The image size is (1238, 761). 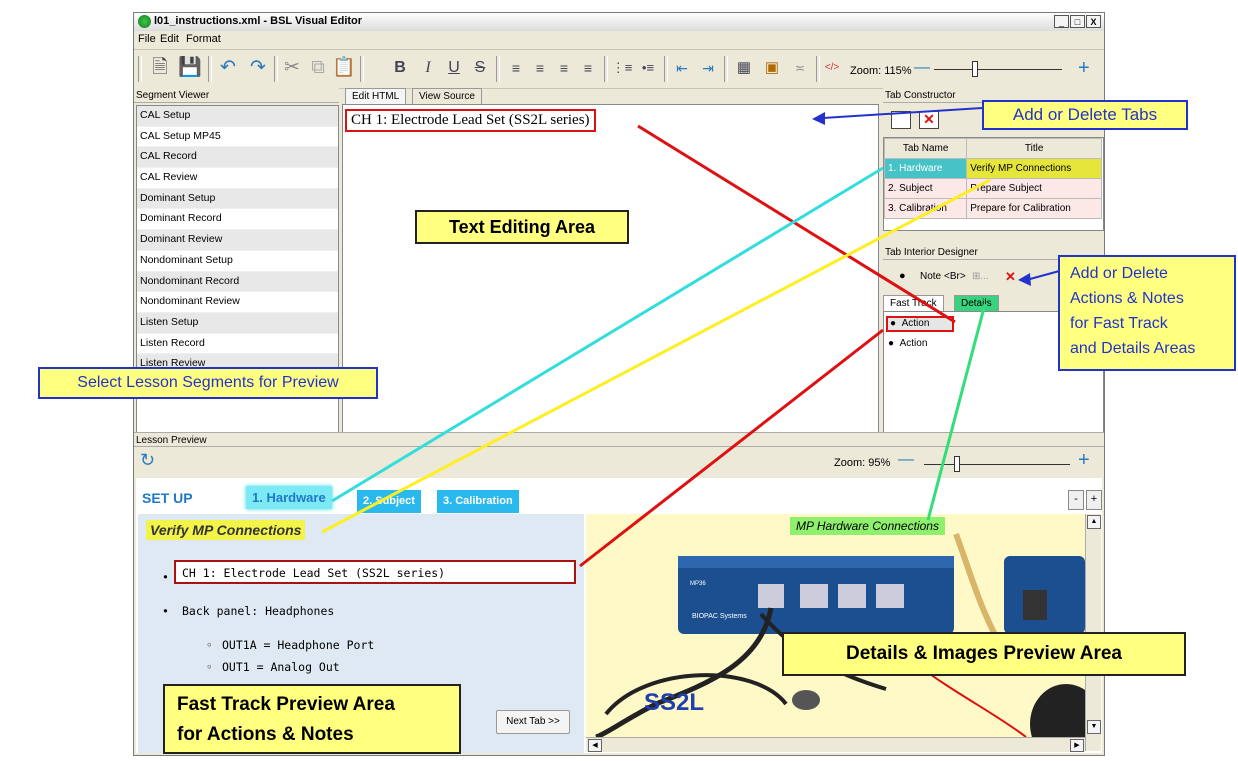 What do you see at coordinates (237, 116) in the screenshot?
I see `segment-item: CAL Setup` at bounding box center [237, 116].